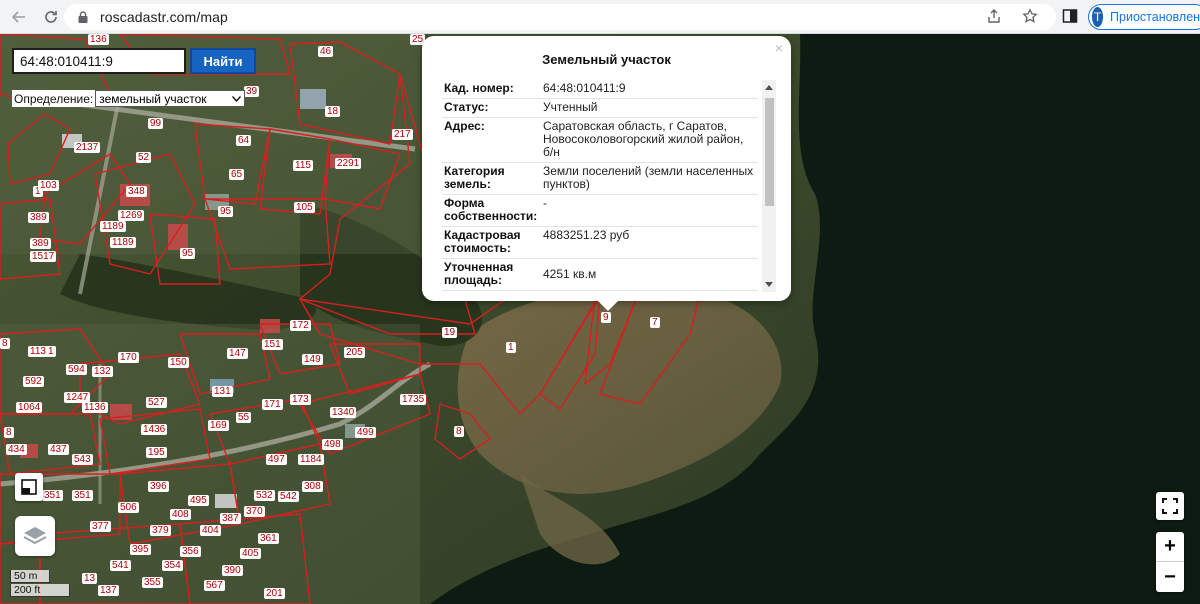 This screenshot has height=604, width=1200. What do you see at coordinates (264, 495) in the screenshot?
I see `parcel-number-label: 532` at bounding box center [264, 495].